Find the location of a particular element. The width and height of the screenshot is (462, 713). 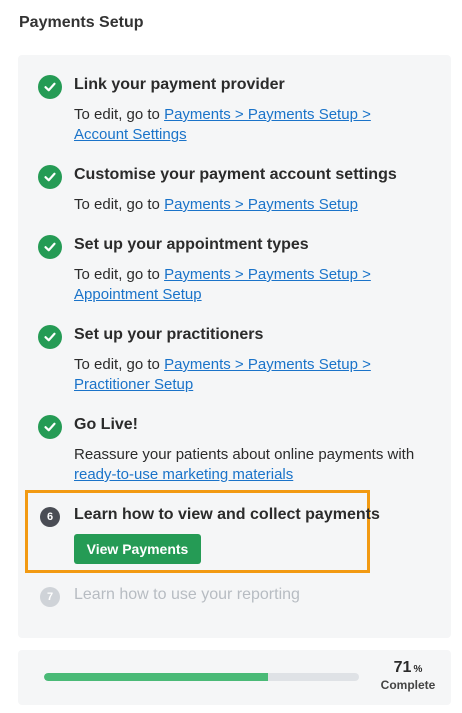

step-description: To edit, go to Payments > Payments Setup is located at coordinates (216, 204).